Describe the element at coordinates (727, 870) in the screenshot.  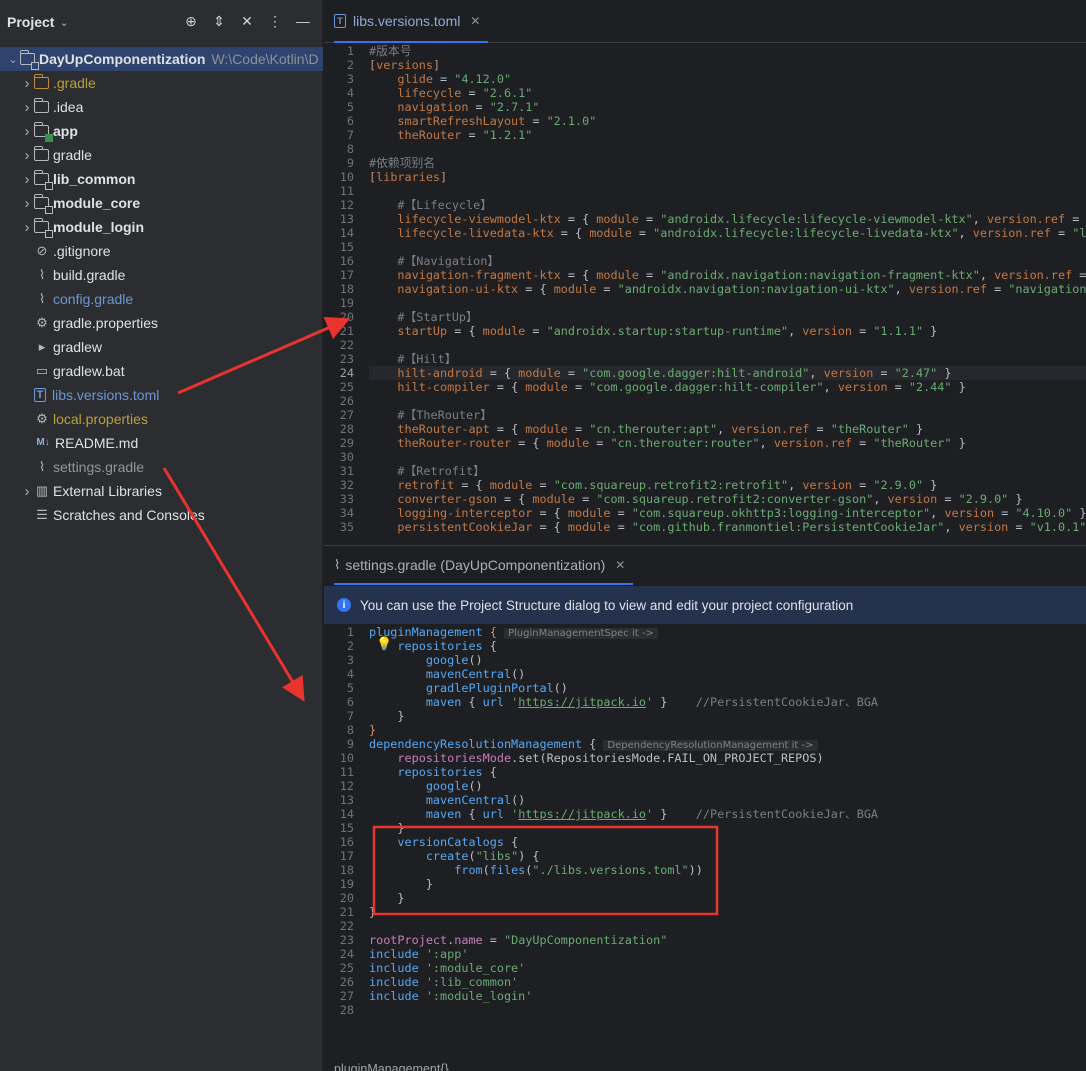
I see `code-line: from(files("./libs.versions.toml"))` at that location.